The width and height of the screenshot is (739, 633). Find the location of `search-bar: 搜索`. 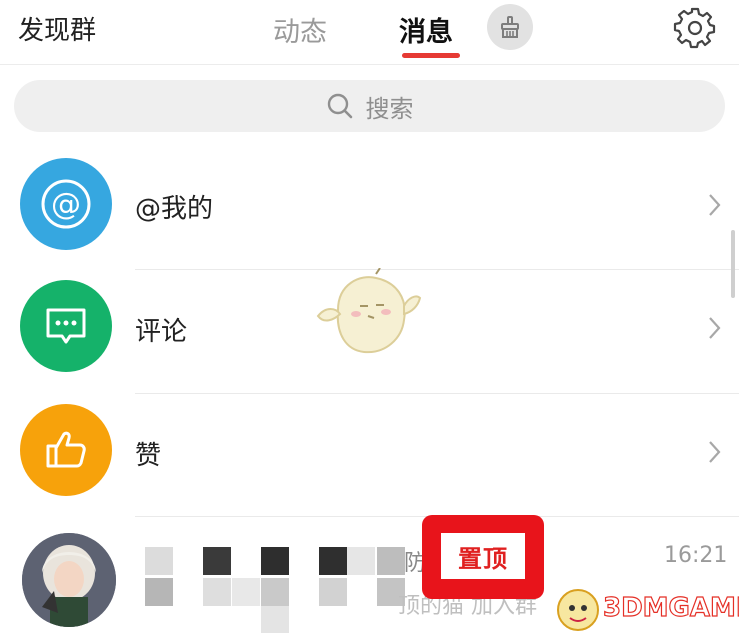

search-bar: 搜索 is located at coordinates (369, 106).